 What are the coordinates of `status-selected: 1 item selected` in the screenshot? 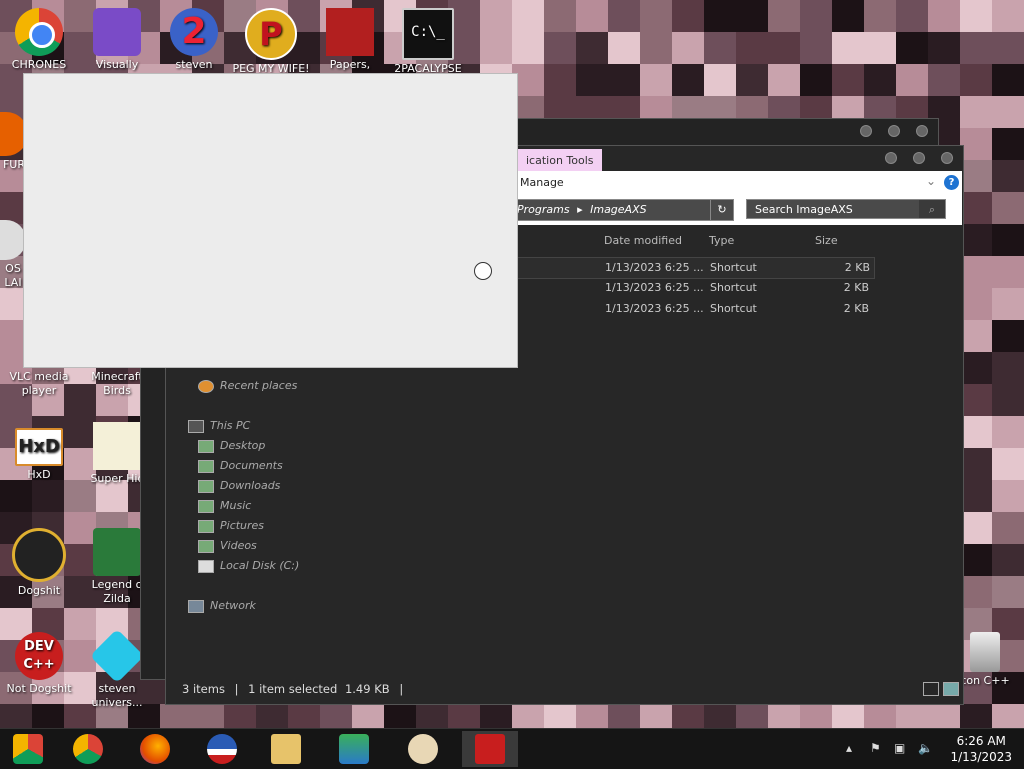 It's located at (293, 689).